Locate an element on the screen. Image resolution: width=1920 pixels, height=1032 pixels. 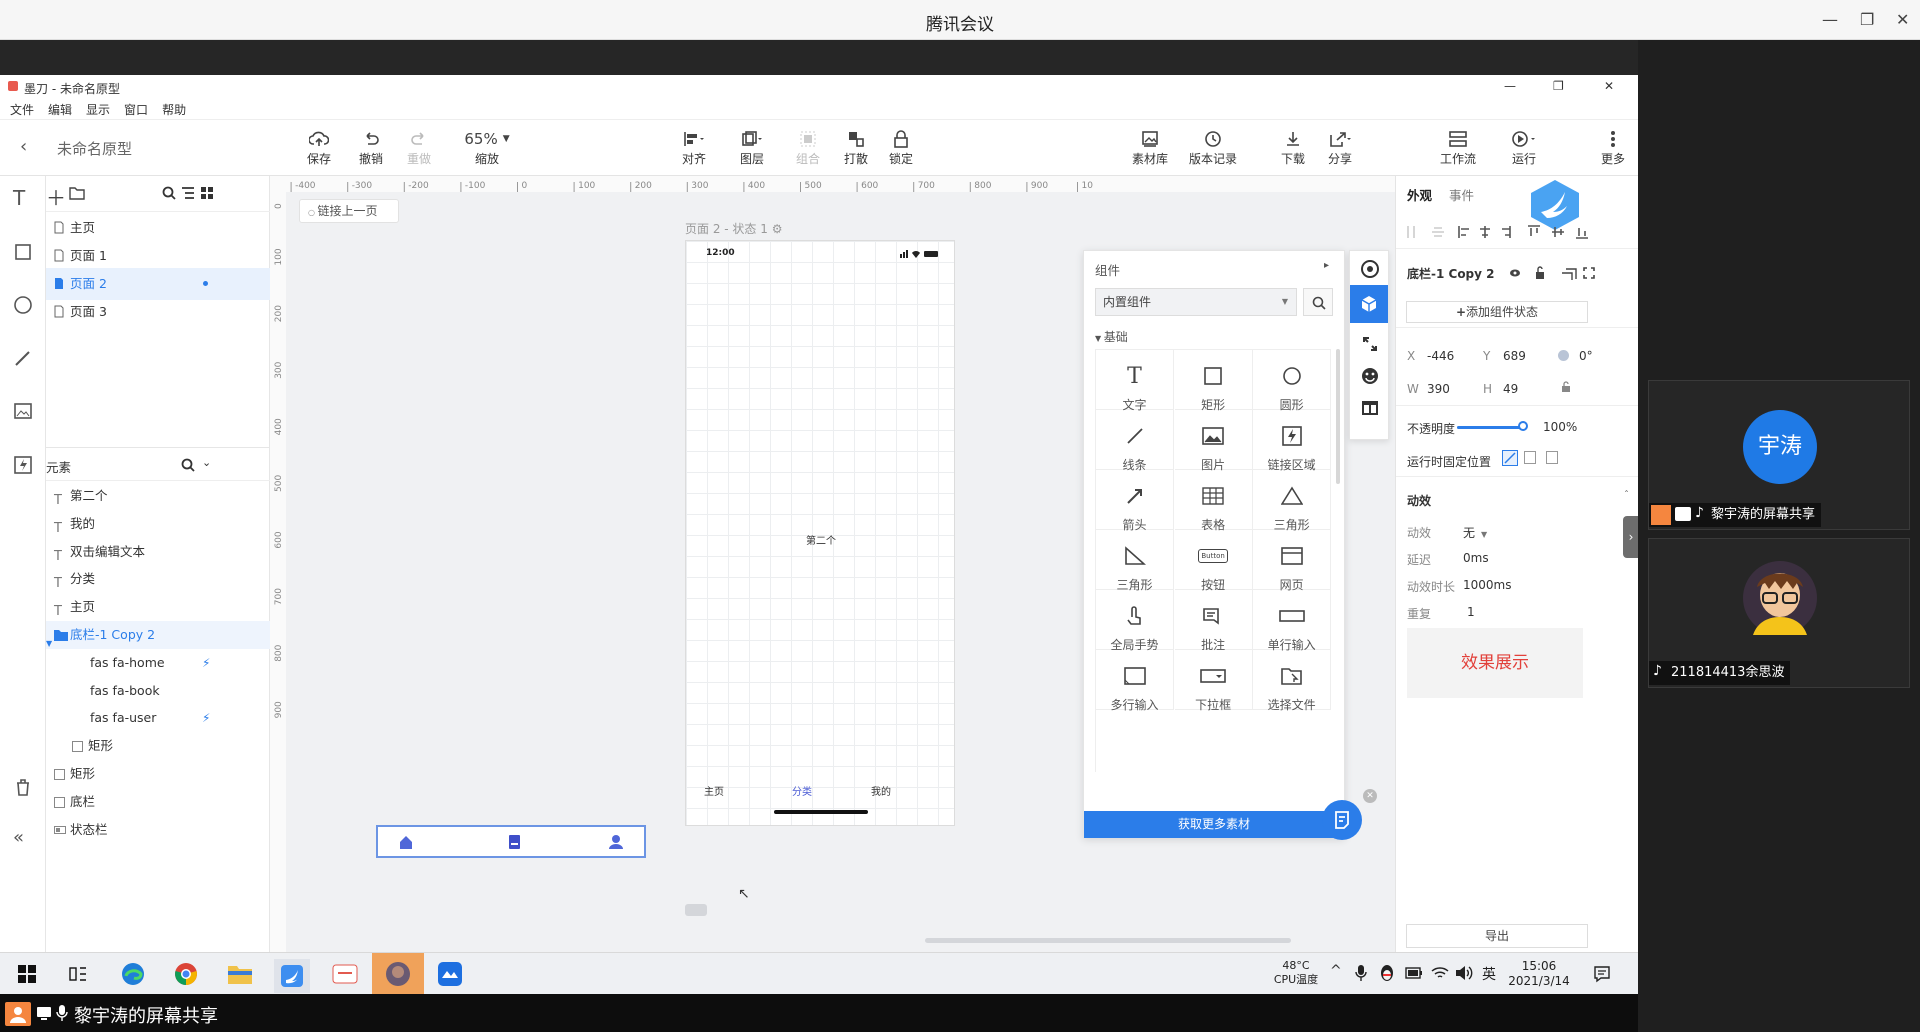
component-text: T 文字 is located at coordinates (1135, 381).